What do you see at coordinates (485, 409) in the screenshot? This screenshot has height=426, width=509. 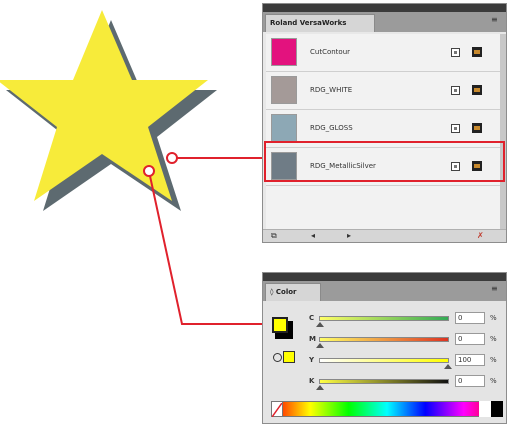 I see `spectrum-white-chip` at bounding box center [485, 409].